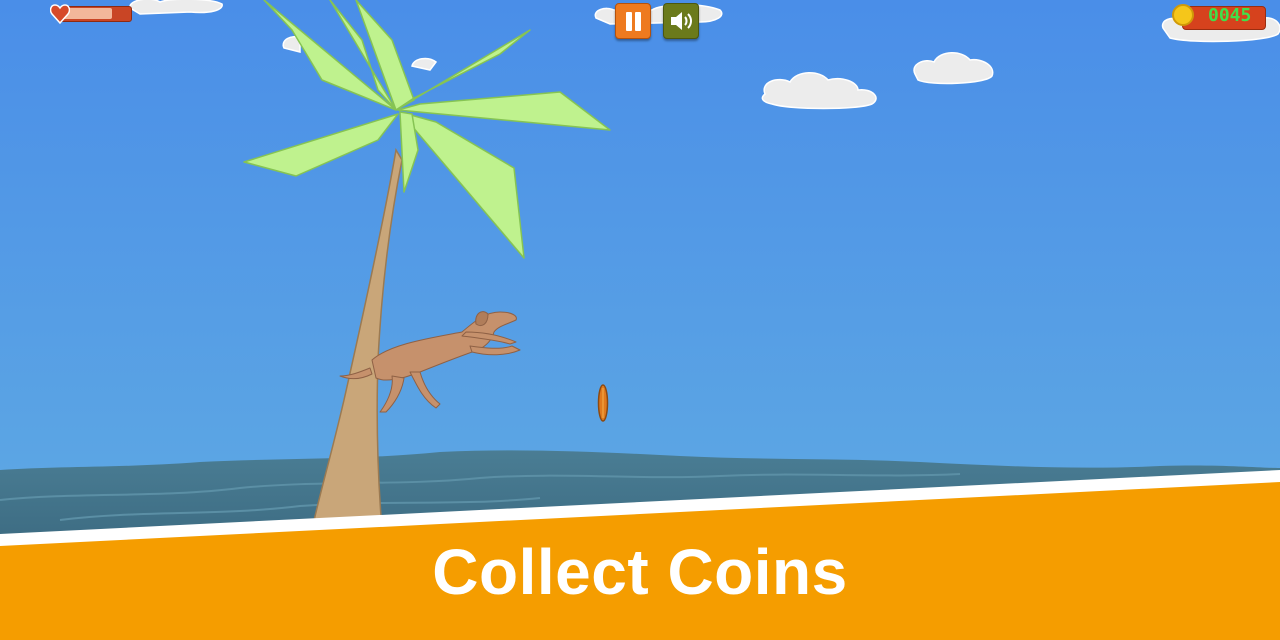 This screenshot has width=1280, height=640. What do you see at coordinates (1183, 15) in the screenshot?
I see `coin-icon` at bounding box center [1183, 15].